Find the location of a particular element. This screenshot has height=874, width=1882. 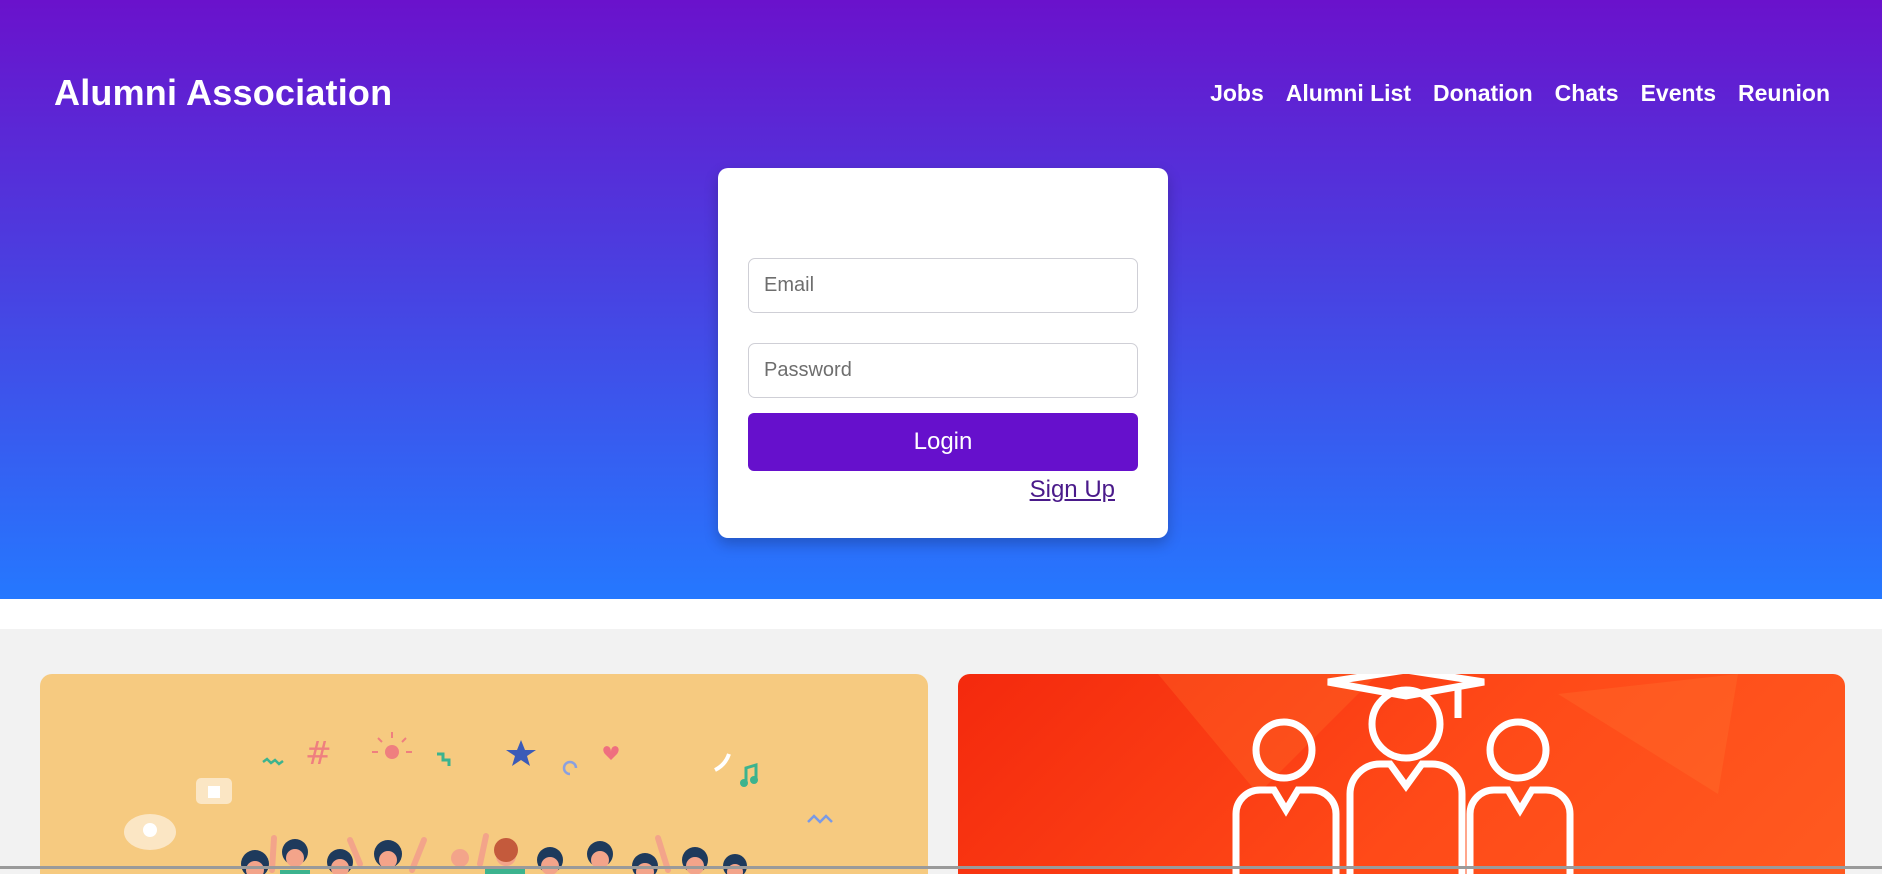

nav-donation: Donation is located at coordinates (1483, 93).